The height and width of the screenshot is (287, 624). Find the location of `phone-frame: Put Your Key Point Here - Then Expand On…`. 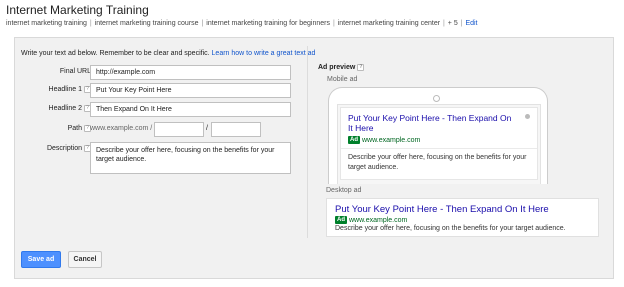

phone-frame: Put Your Key Point Here - Then Expand On… is located at coordinates (438, 135).